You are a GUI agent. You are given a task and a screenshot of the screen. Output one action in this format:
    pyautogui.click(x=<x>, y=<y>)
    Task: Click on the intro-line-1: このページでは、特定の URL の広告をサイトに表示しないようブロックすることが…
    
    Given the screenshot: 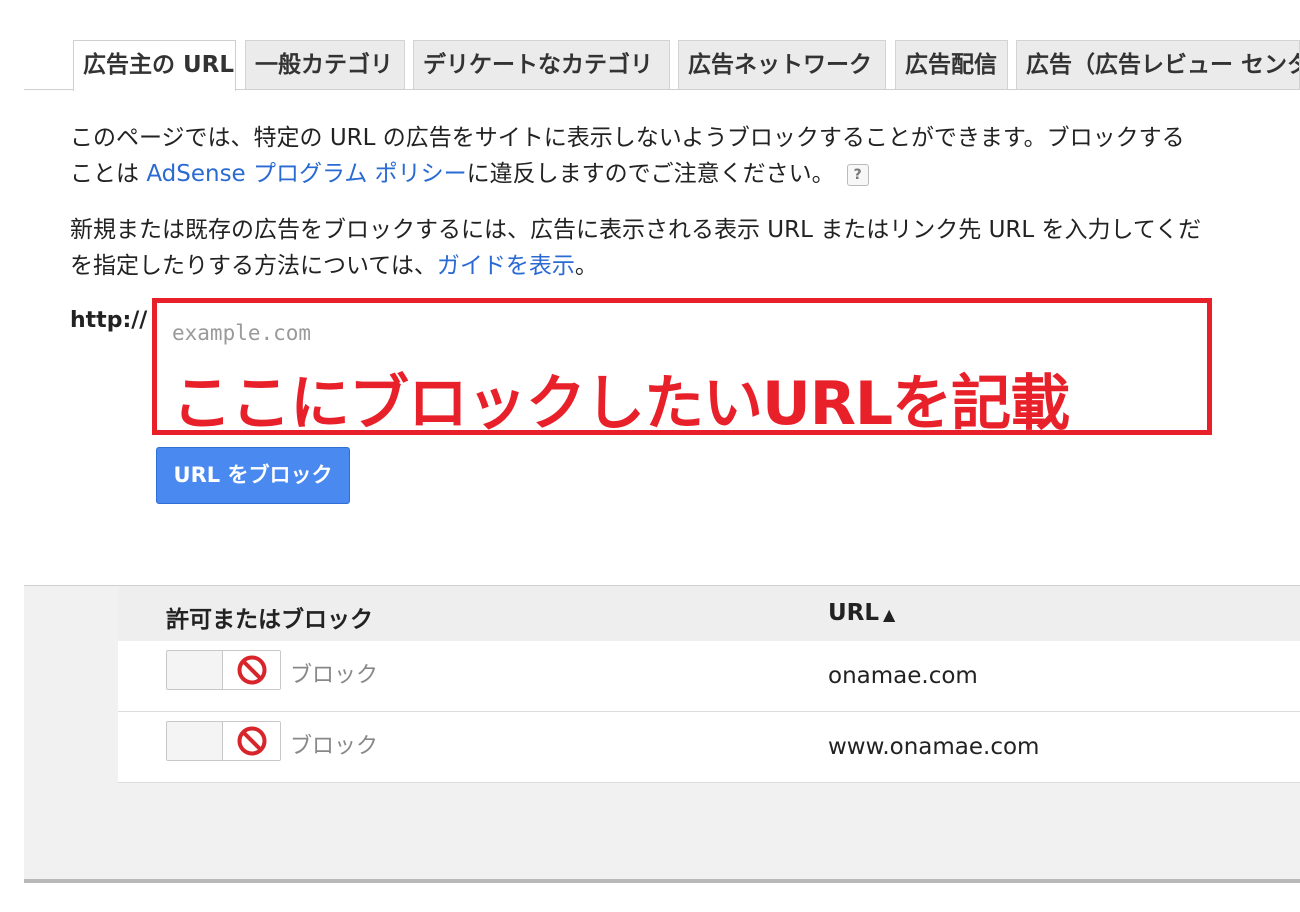 What is the action you would take?
    pyautogui.click(x=627, y=138)
    